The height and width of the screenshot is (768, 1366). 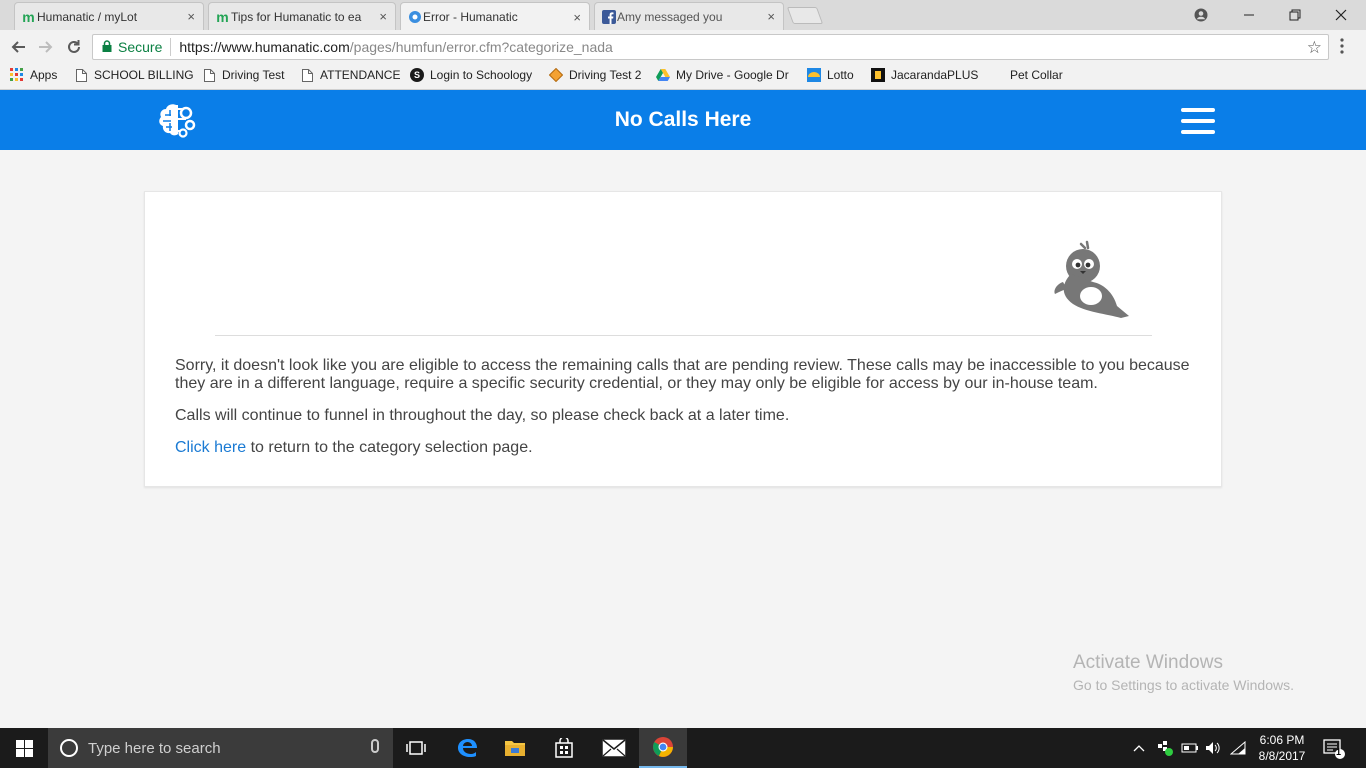 I want to click on bookmark-label: SCHOOL BILLING, so click(x=144, y=75).